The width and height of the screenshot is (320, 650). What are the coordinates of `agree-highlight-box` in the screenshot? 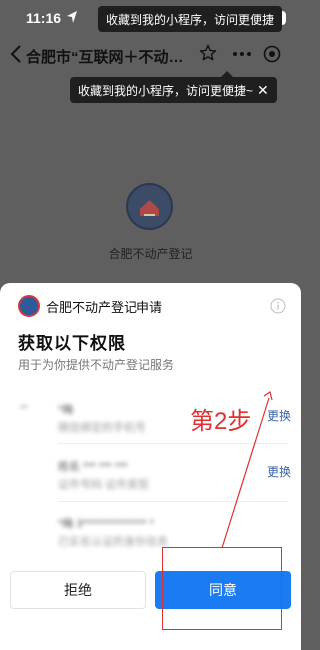 It's located at (222, 588).